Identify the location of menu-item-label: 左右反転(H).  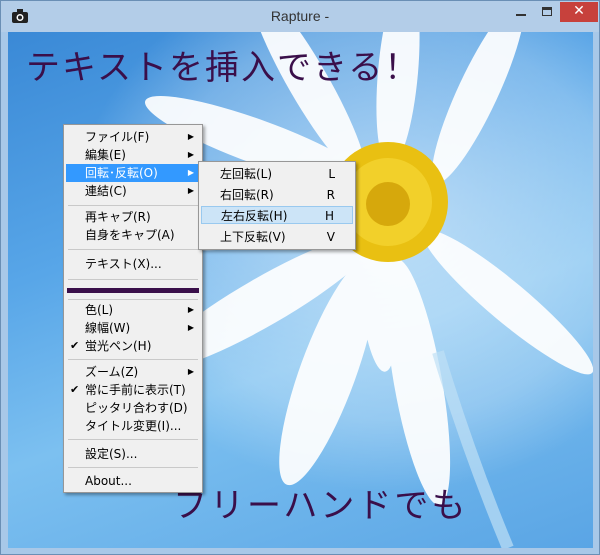
(254, 216).